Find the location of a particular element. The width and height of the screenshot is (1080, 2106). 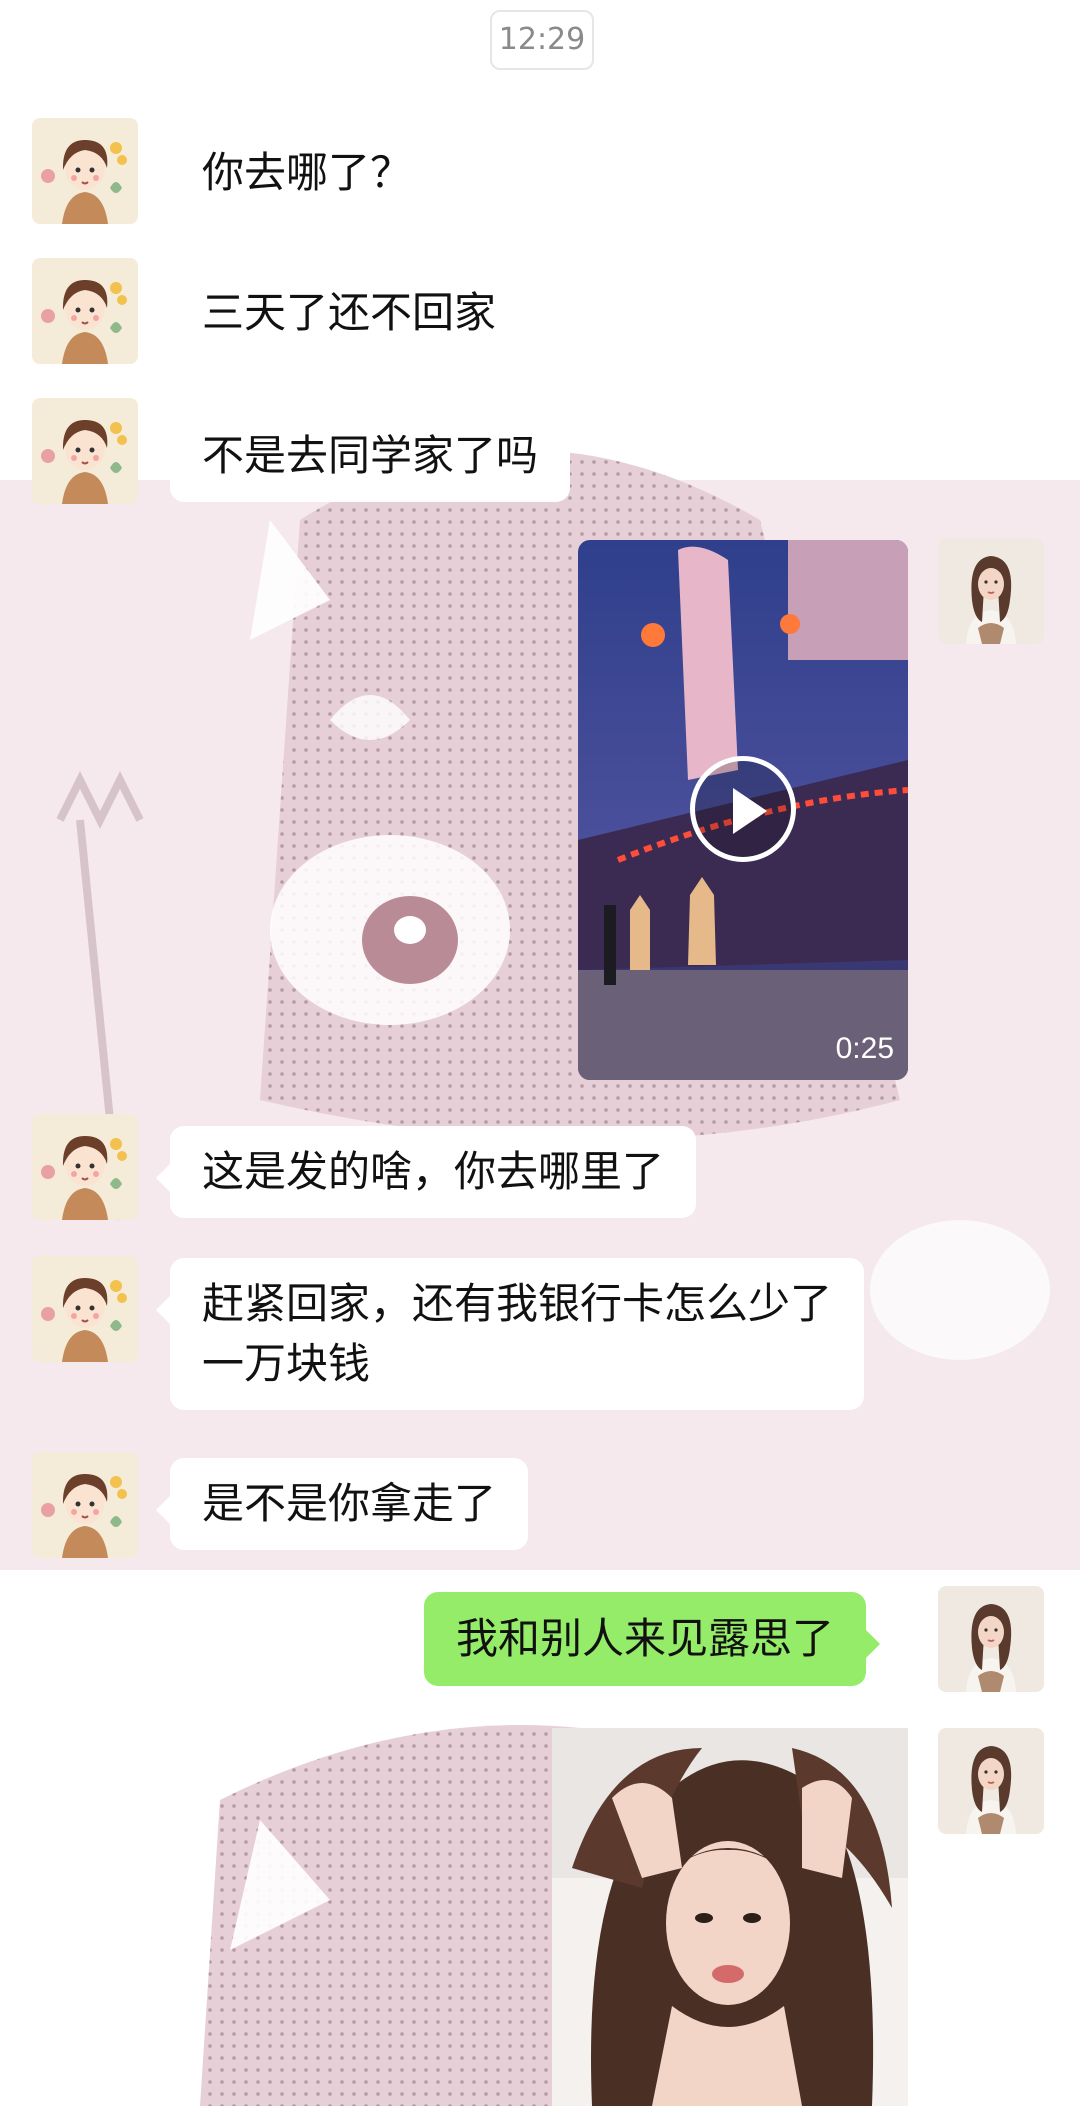

image-message is located at coordinates (730, 1917).